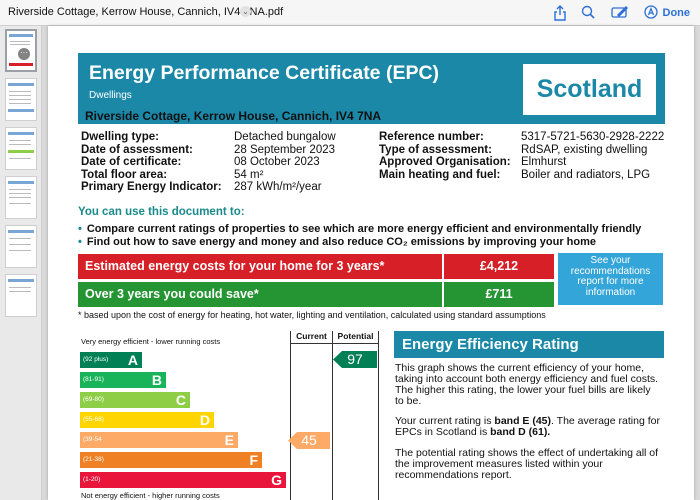 The width and height of the screenshot is (700, 500). Describe the element at coordinates (499, 294) in the screenshot. I see `cost-value: £711` at that location.